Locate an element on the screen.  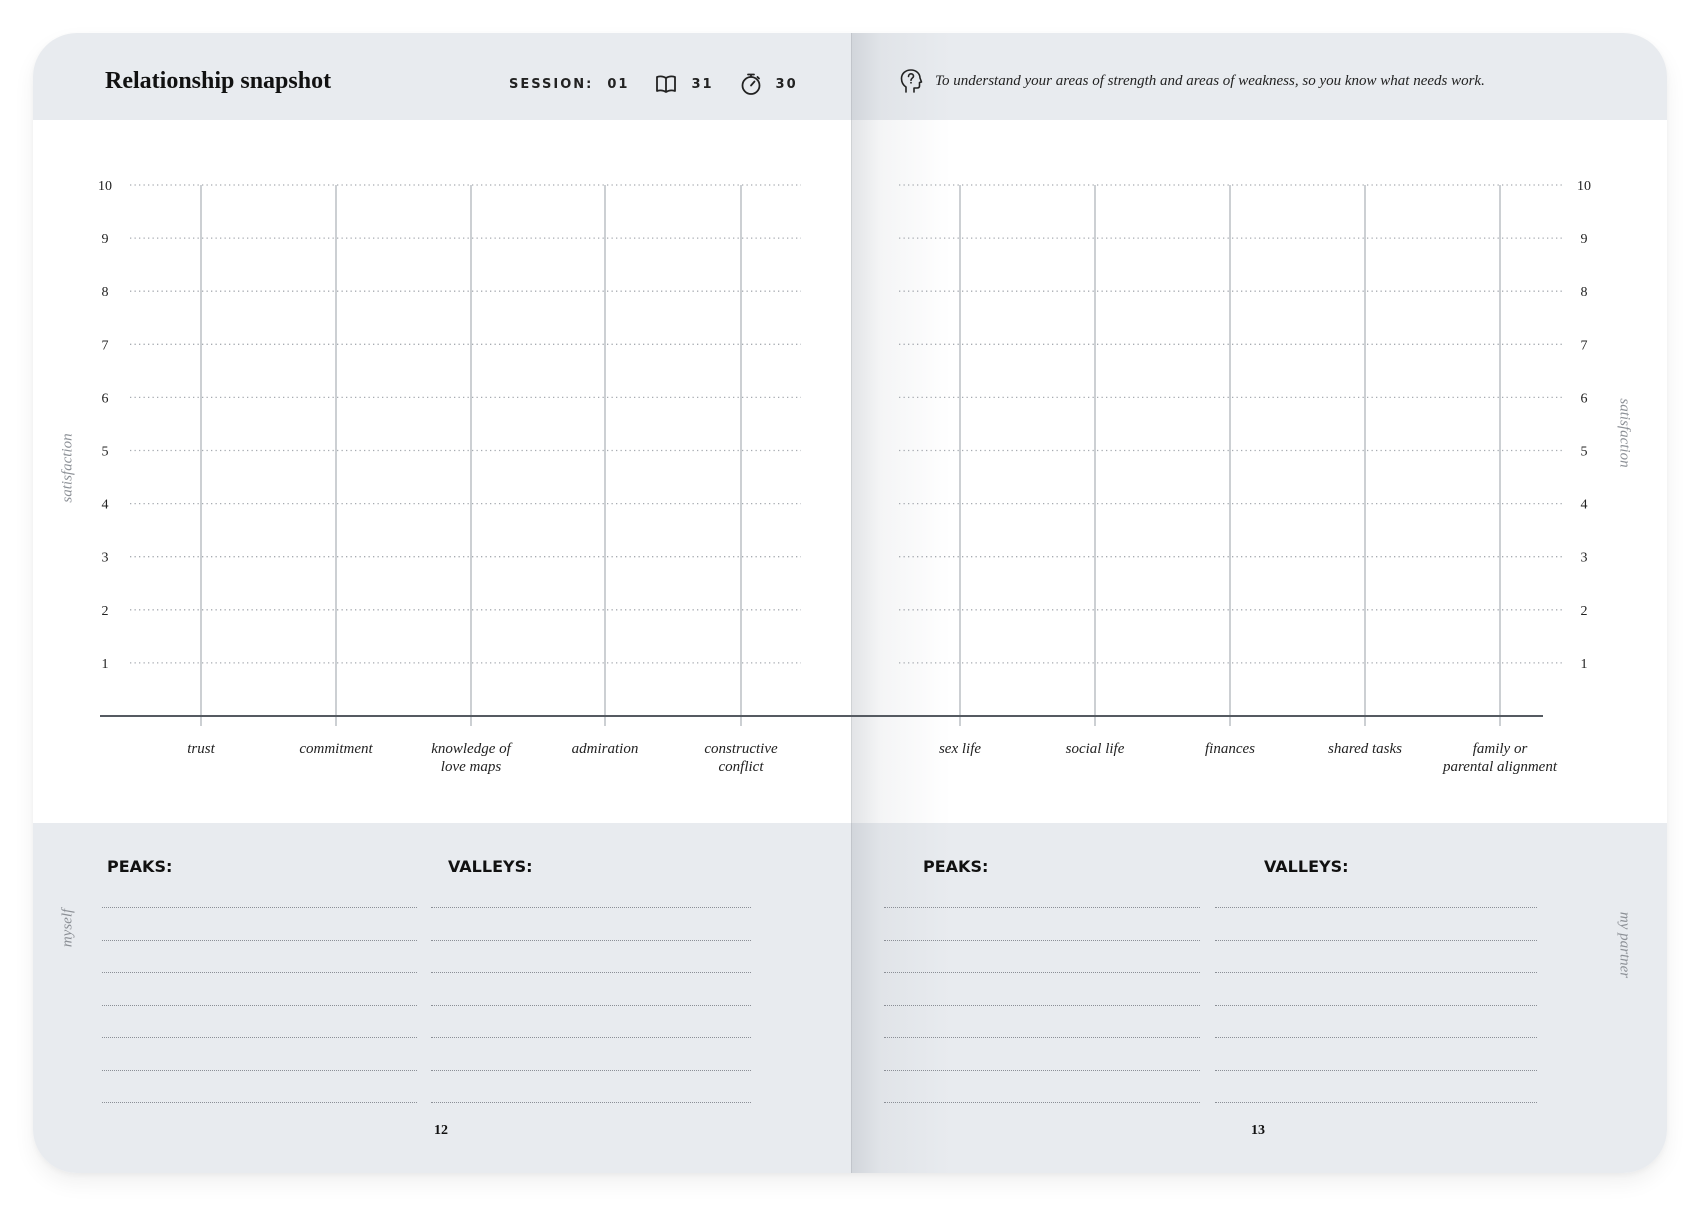
ytick-left-5: 5 is located at coordinates (105, 452).